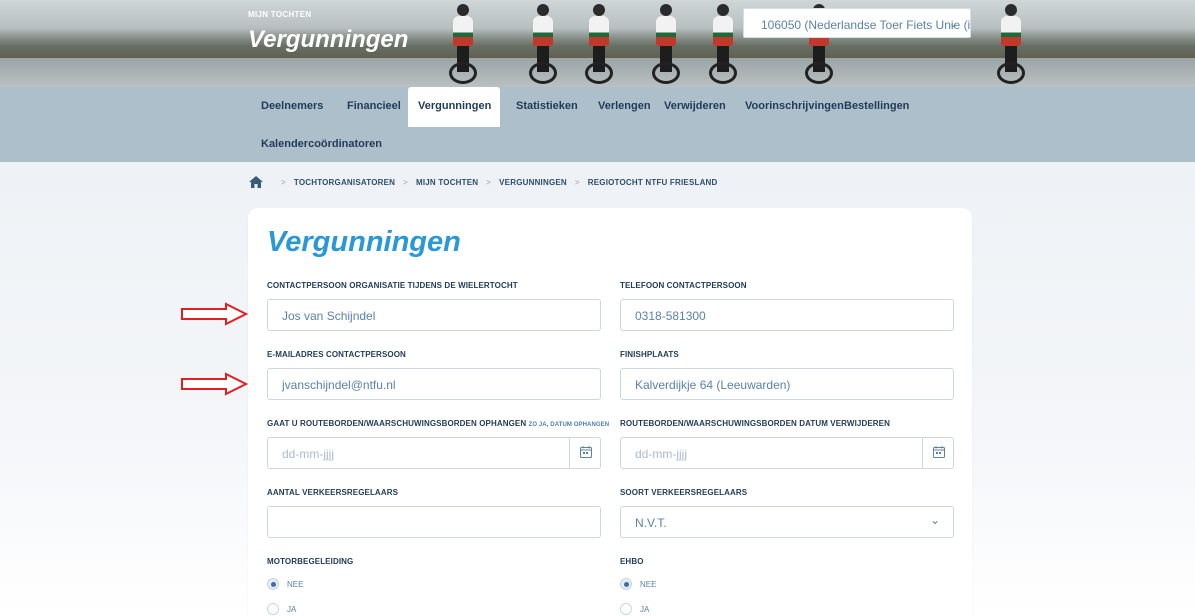 The width and height of the screenshot is (1195, 616). I want to click on motor-radio-nee: NEE, so click(285, 584).